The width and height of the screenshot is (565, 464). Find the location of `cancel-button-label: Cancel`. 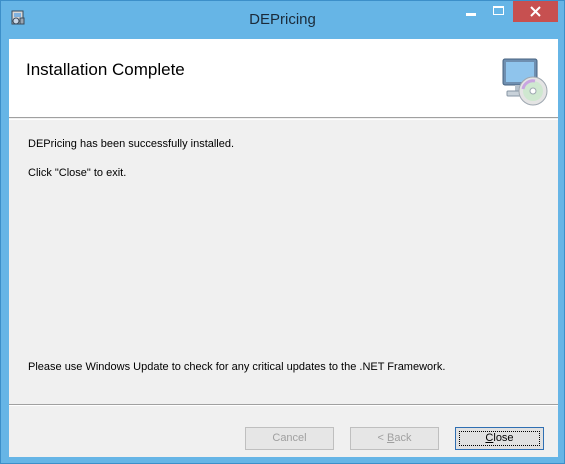

cancel-button-label: Cancel is located at coordinates (289, 438).